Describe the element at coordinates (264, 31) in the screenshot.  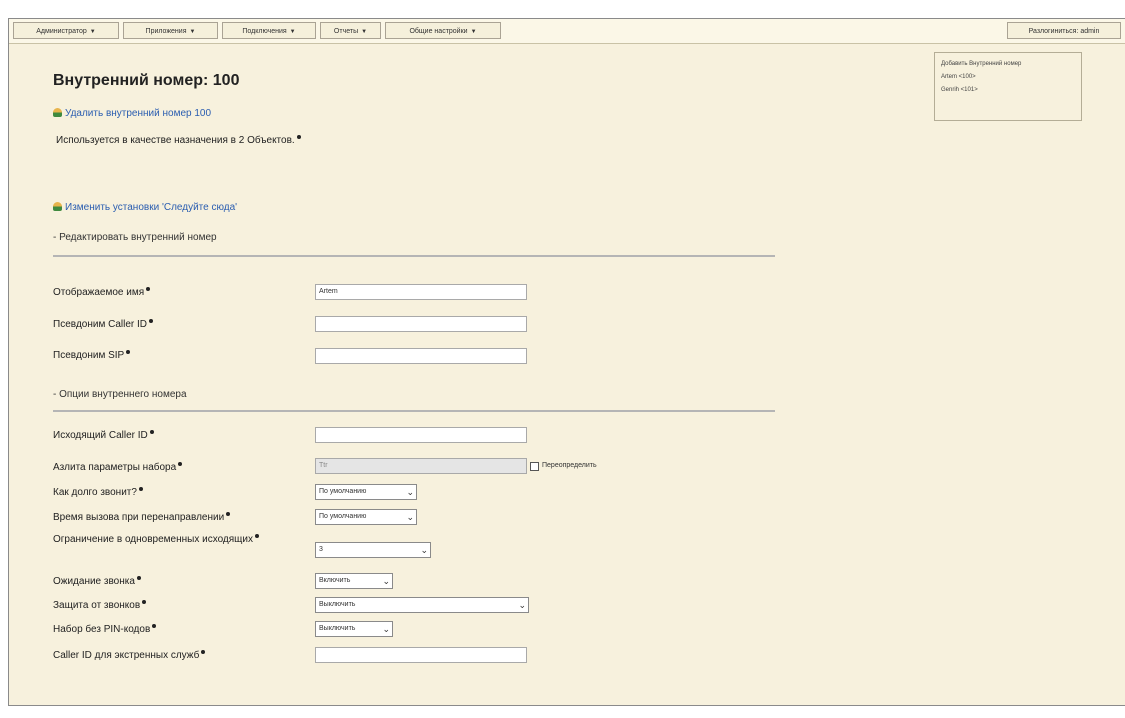
I see `menu-connectivity-label: Подключения` at that location.